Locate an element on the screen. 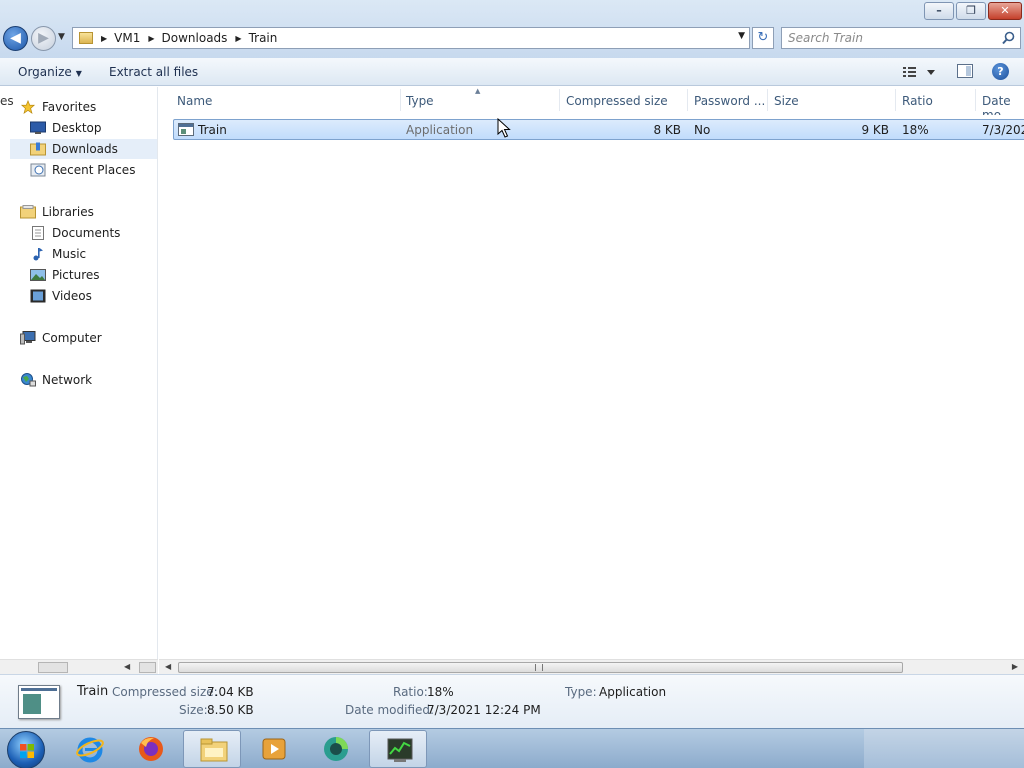 The height and width of the screenshot is (768, 1024). scroll-left-icon: ◀ is located at coordinates (168, 667).